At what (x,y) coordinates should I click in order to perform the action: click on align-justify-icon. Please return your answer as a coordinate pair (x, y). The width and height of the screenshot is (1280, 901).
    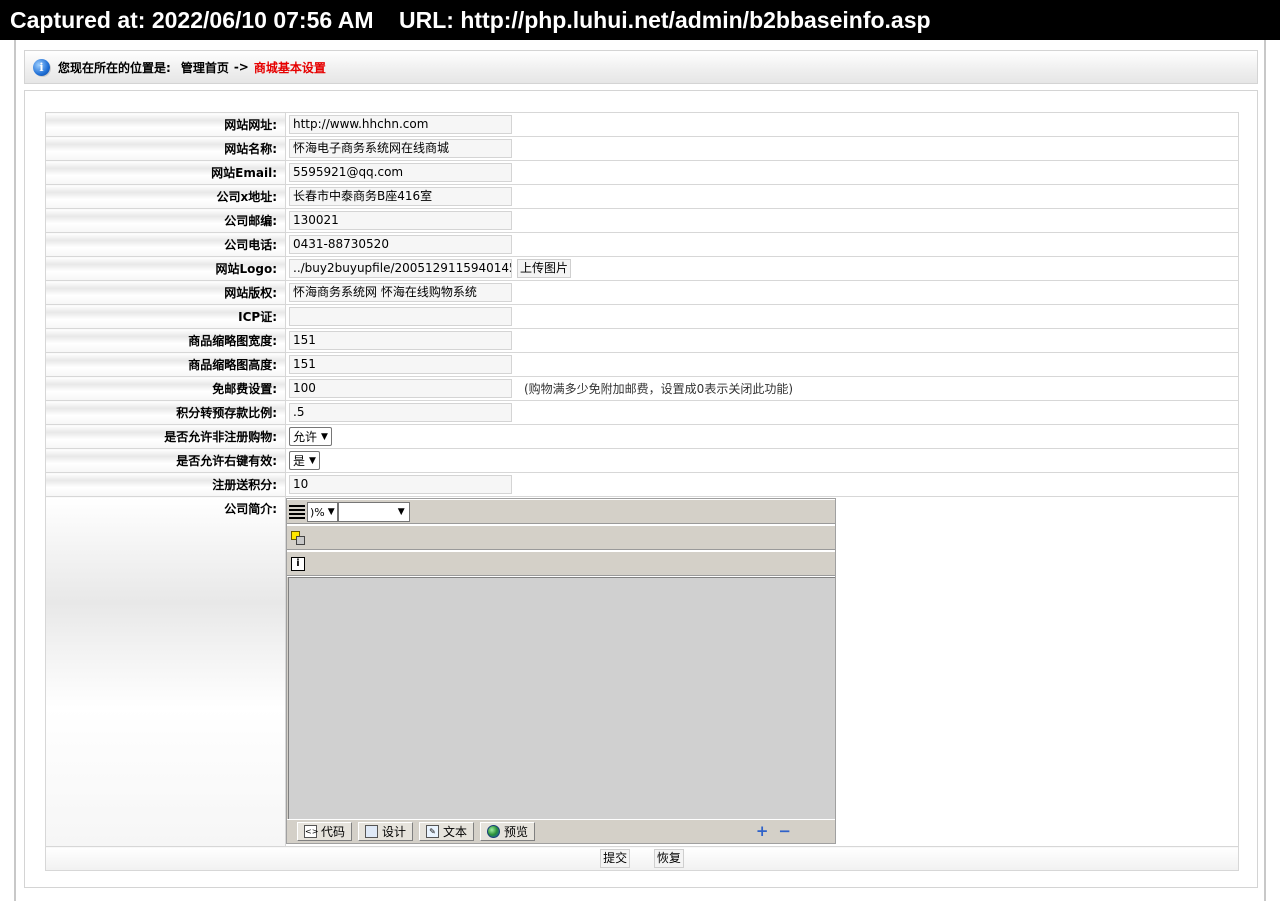
    Looking at the image, I should click on (297, 512).